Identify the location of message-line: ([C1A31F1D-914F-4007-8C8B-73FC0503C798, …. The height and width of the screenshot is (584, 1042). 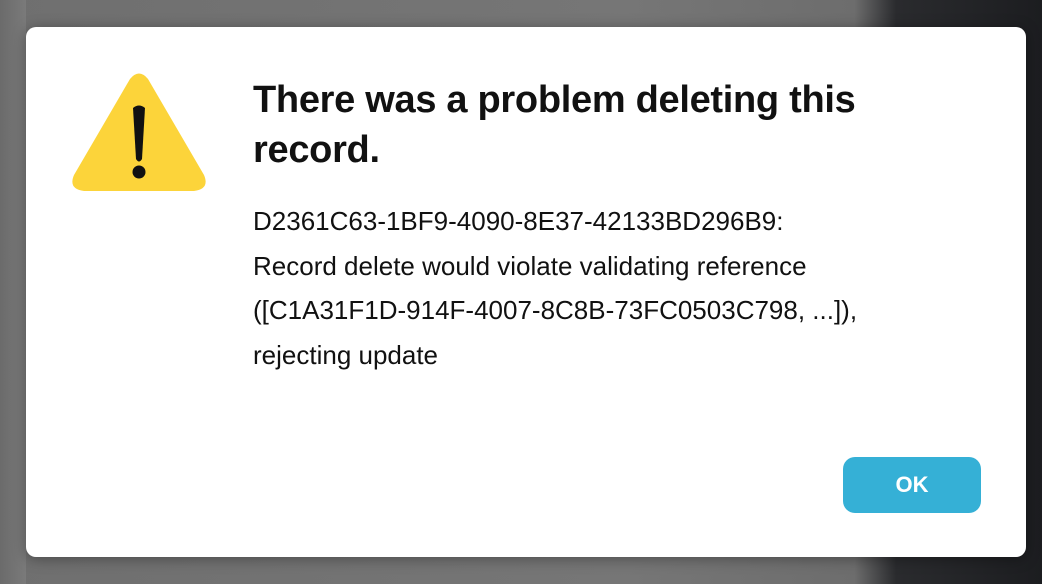
(555, 310).